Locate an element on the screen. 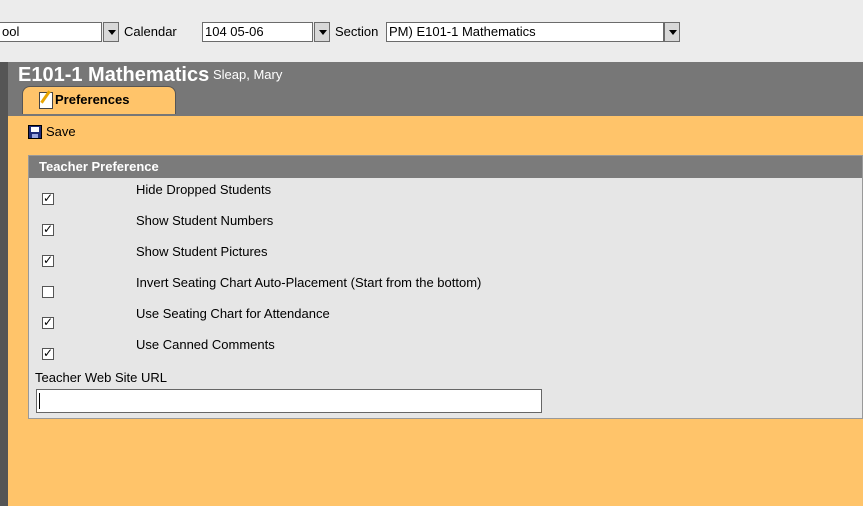 Image resolution: width=863 pixels, height=506 pixels. floppy-disk-icon is located at coordinates (35, 132).